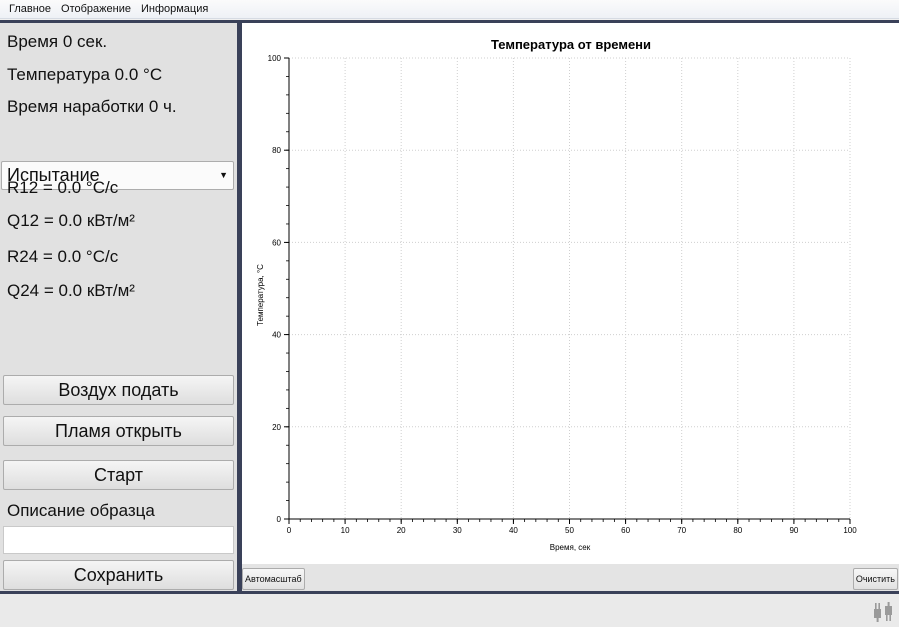  I want to click on chart-title: Температура от времени, so click(571, 44).